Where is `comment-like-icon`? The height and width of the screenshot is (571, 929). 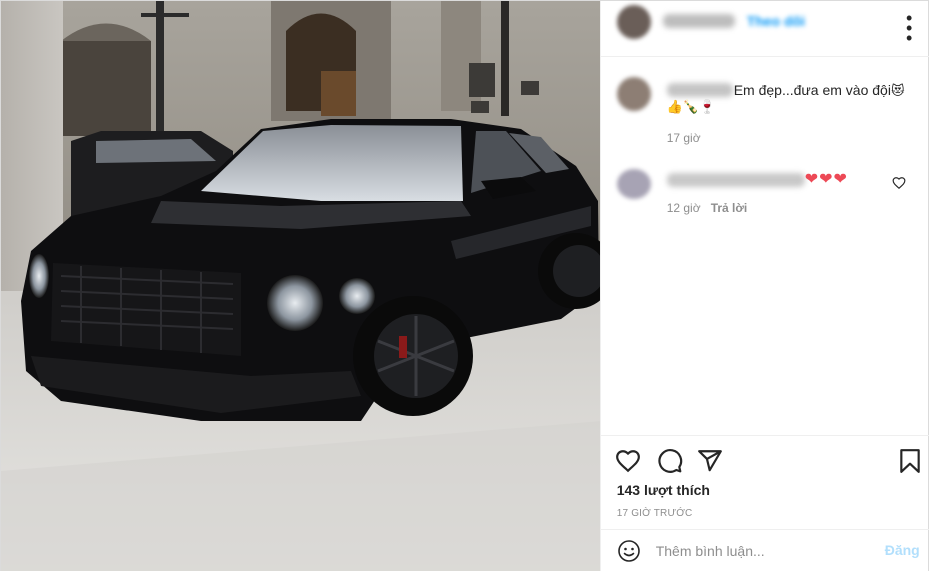
comment-like-icon is located at coordinates (899, 183).